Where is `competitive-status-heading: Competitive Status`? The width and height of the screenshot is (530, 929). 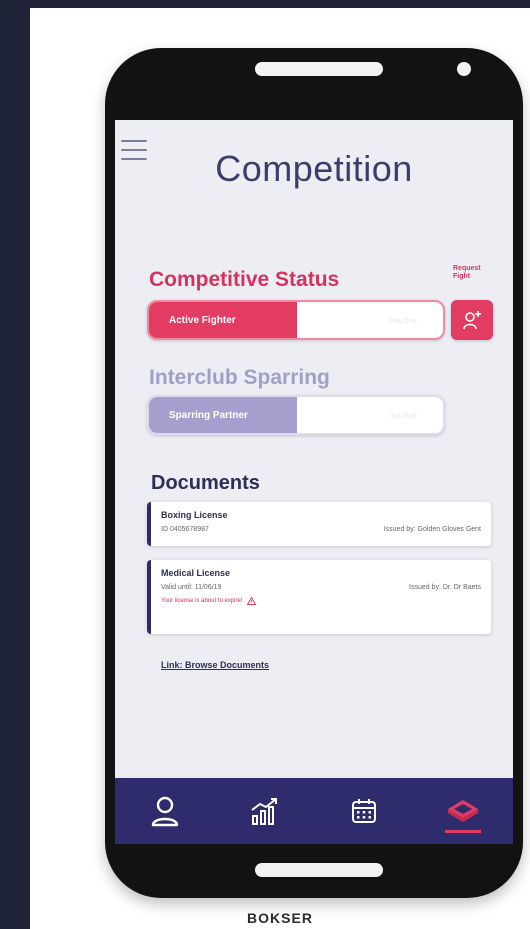
competitive-status-heading: Competitive Status is located at coordinates (244, 279).